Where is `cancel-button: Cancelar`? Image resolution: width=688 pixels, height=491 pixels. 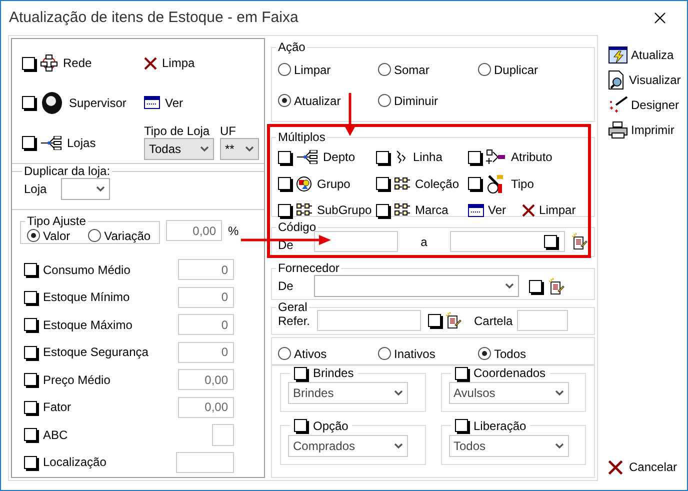 cancel-button: Cancelar is located at coordinates (647, 467).